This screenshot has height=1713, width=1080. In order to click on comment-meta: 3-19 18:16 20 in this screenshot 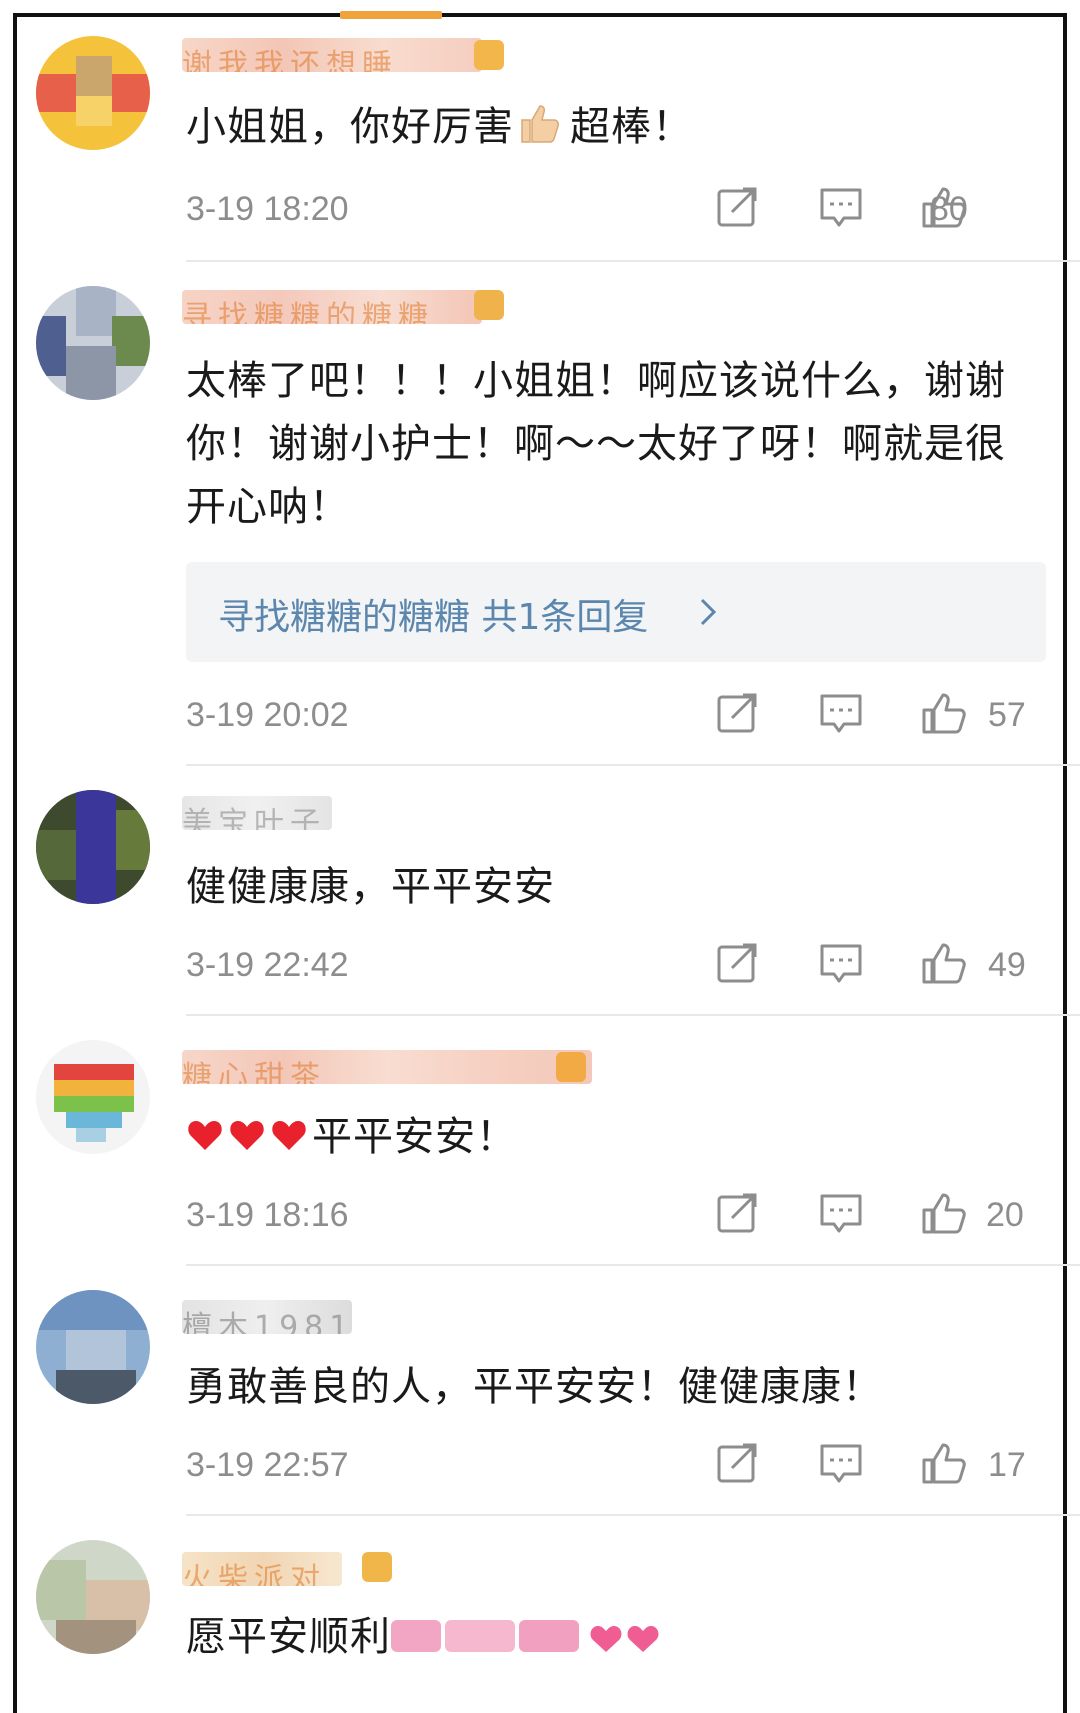, I will do `click(616, 1215)`.